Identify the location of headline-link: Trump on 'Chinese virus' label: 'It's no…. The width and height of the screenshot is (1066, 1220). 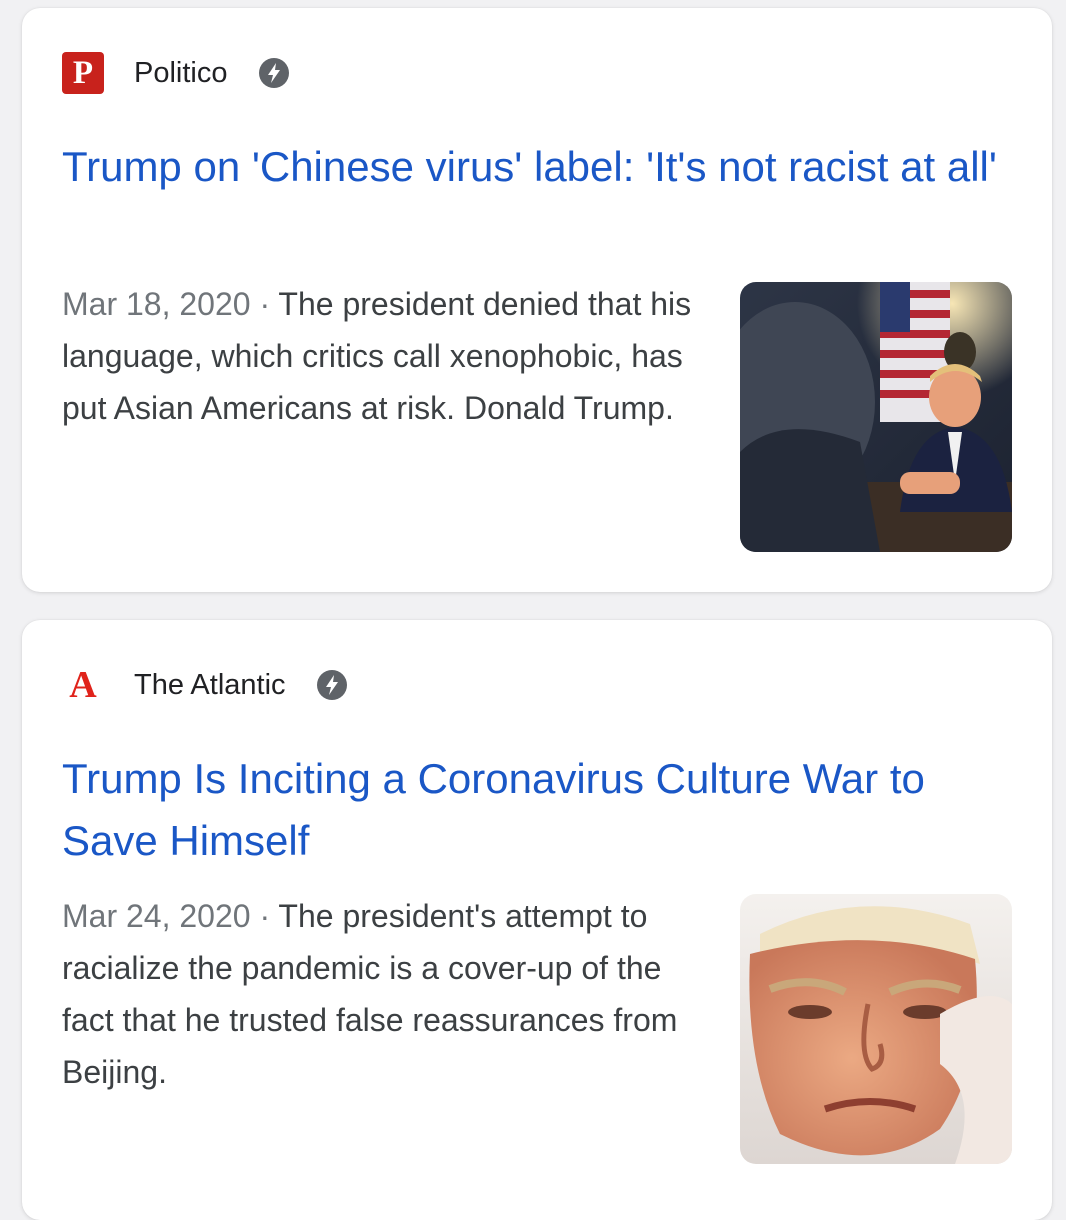
(542, 167).